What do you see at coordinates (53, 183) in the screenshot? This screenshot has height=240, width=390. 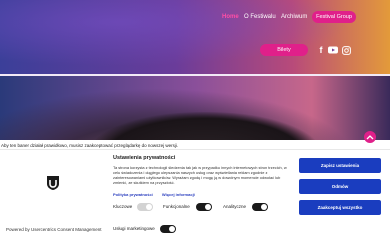 I see `usercentrics-shield-icon` at bounding box center [53, 183].